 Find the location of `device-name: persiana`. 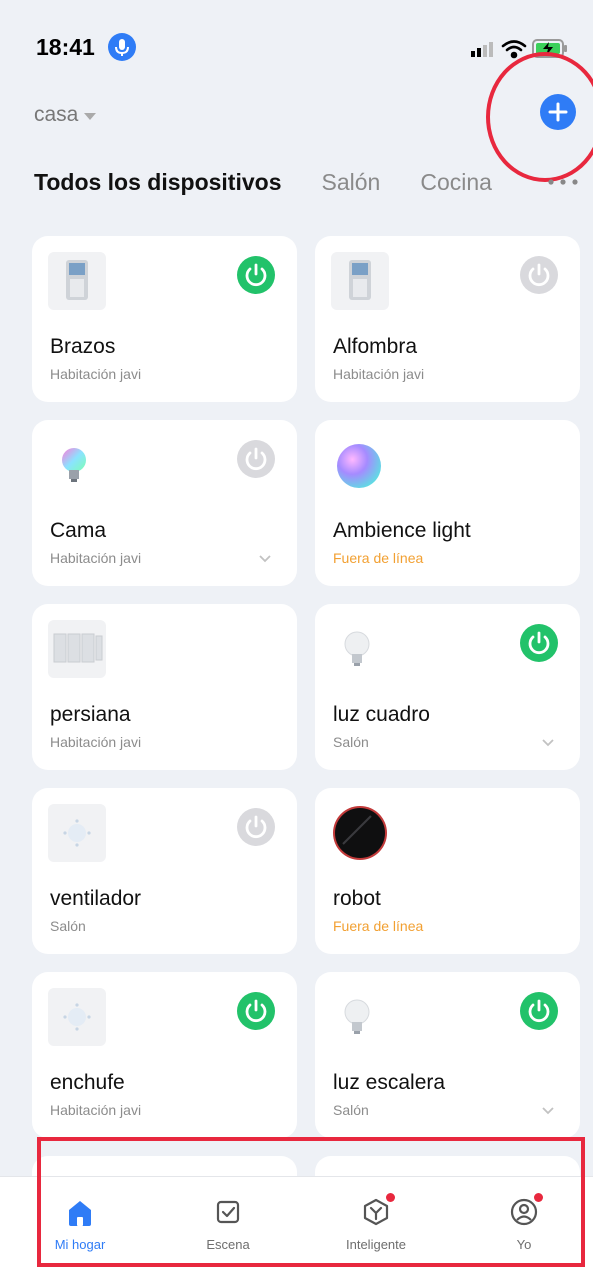

device-name: persiana is located at coordinates (90, 714).